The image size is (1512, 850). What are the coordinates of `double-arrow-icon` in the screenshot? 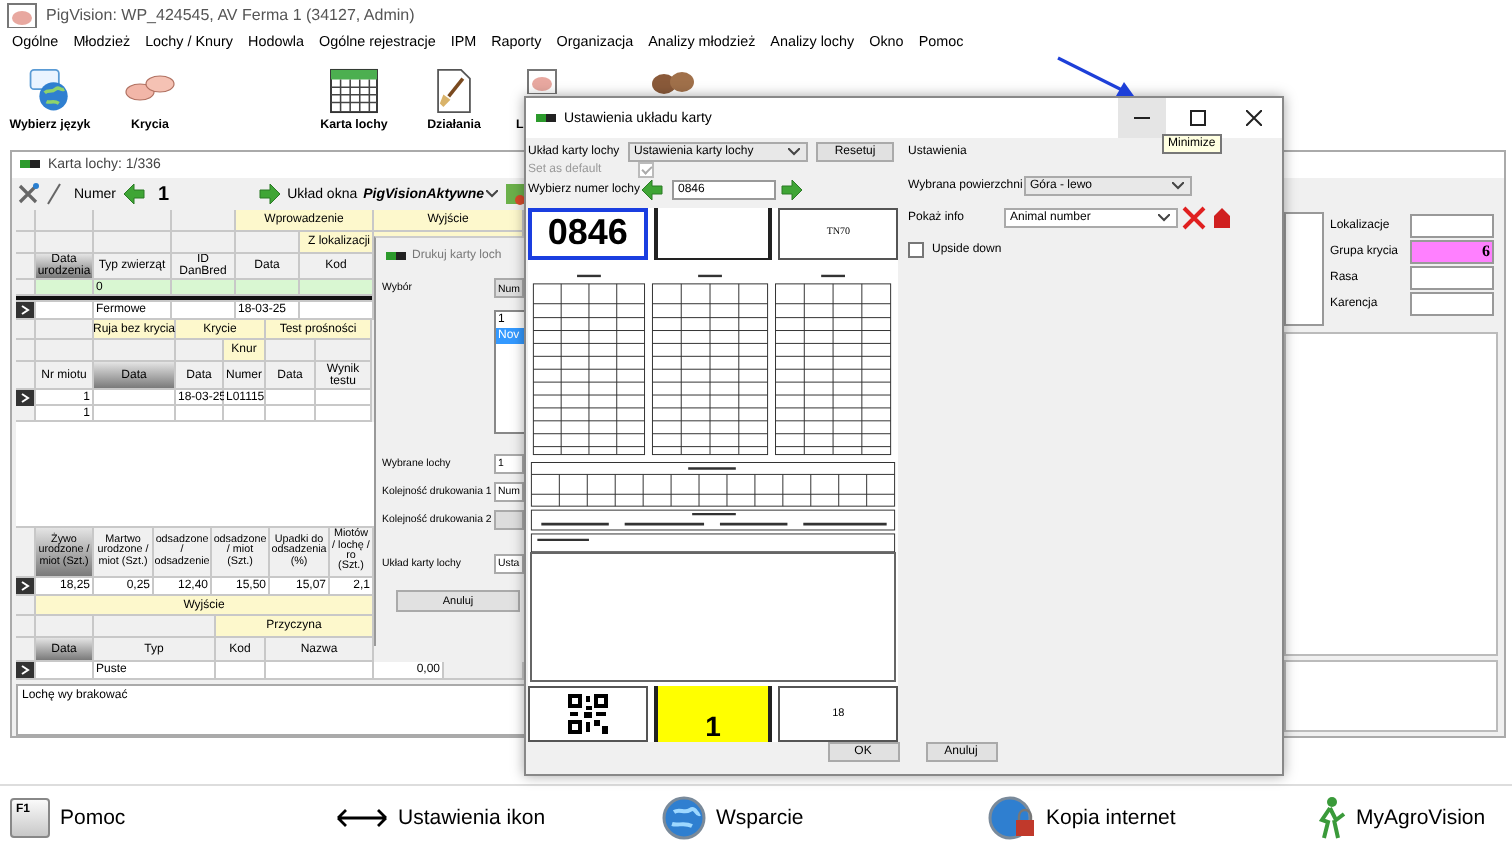 It's located at (362, 818).